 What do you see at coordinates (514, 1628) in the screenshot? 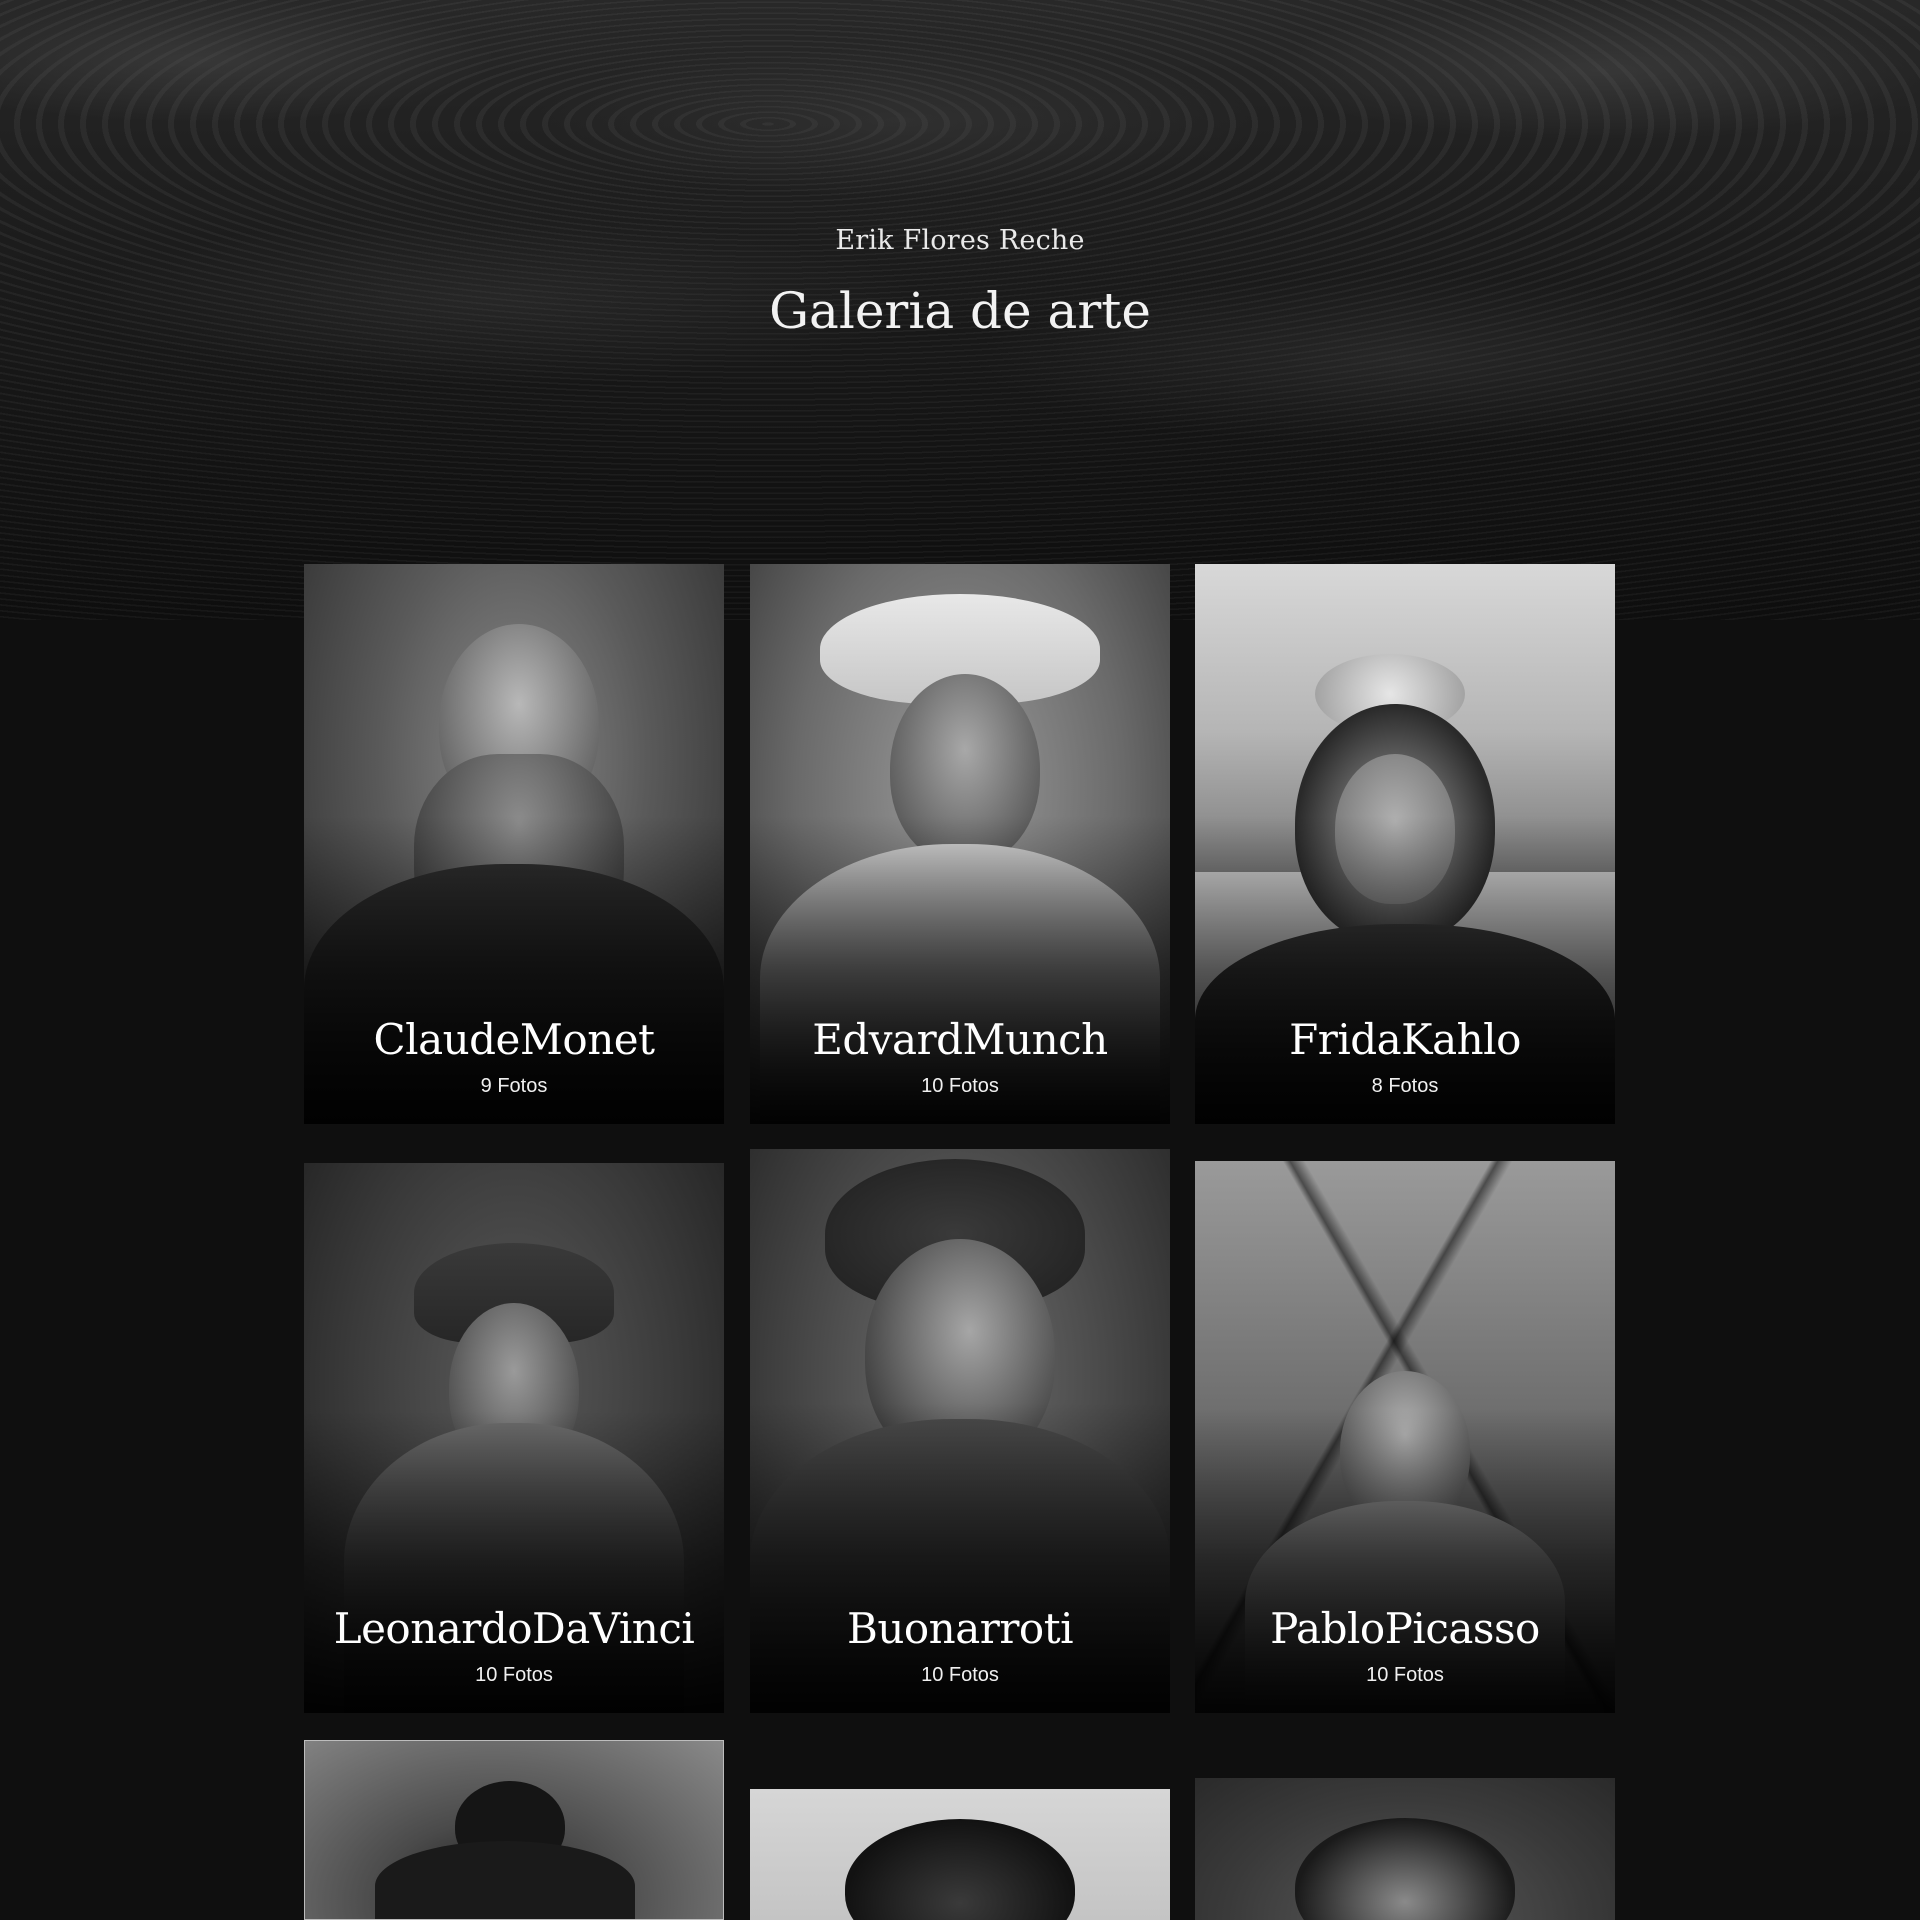
I see `artist-name: LeonardoDaVinci` at bounding box center [514, 1628].